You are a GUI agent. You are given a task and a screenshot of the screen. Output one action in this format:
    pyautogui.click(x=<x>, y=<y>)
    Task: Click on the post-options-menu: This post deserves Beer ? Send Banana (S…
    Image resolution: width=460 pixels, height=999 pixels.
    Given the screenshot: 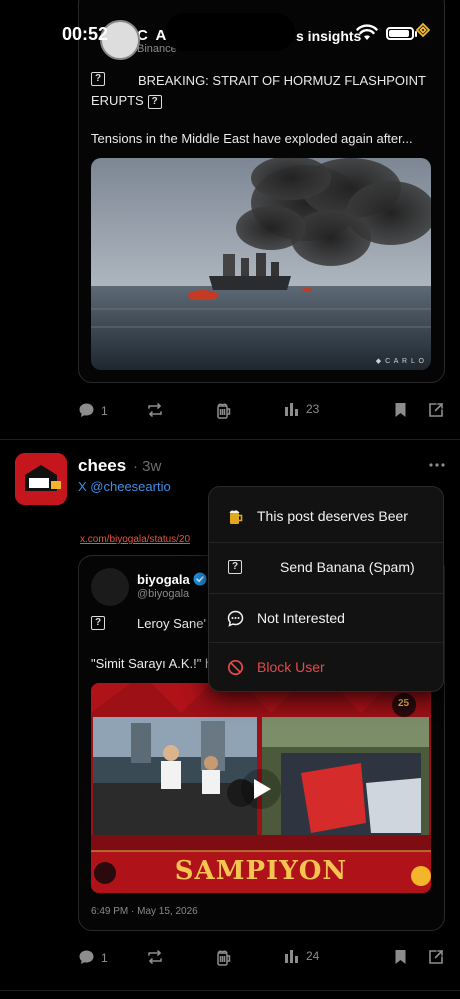 What is the action you would take?
    pyautogui.click(x=326, y=589)
    